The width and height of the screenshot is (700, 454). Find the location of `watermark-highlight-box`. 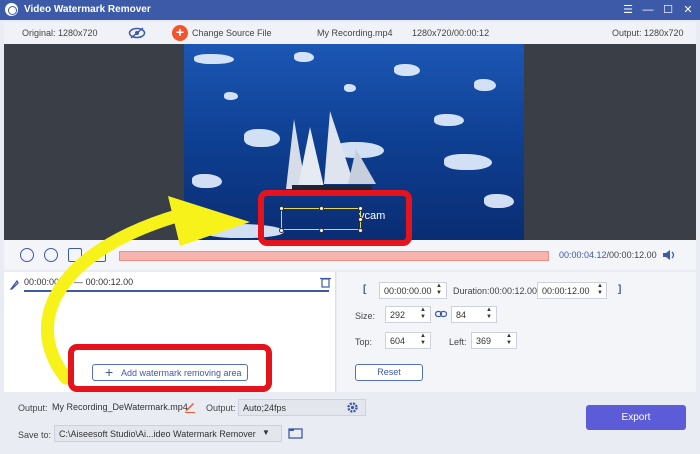

watermark-highlight-box is located at coordinates (335, 218).